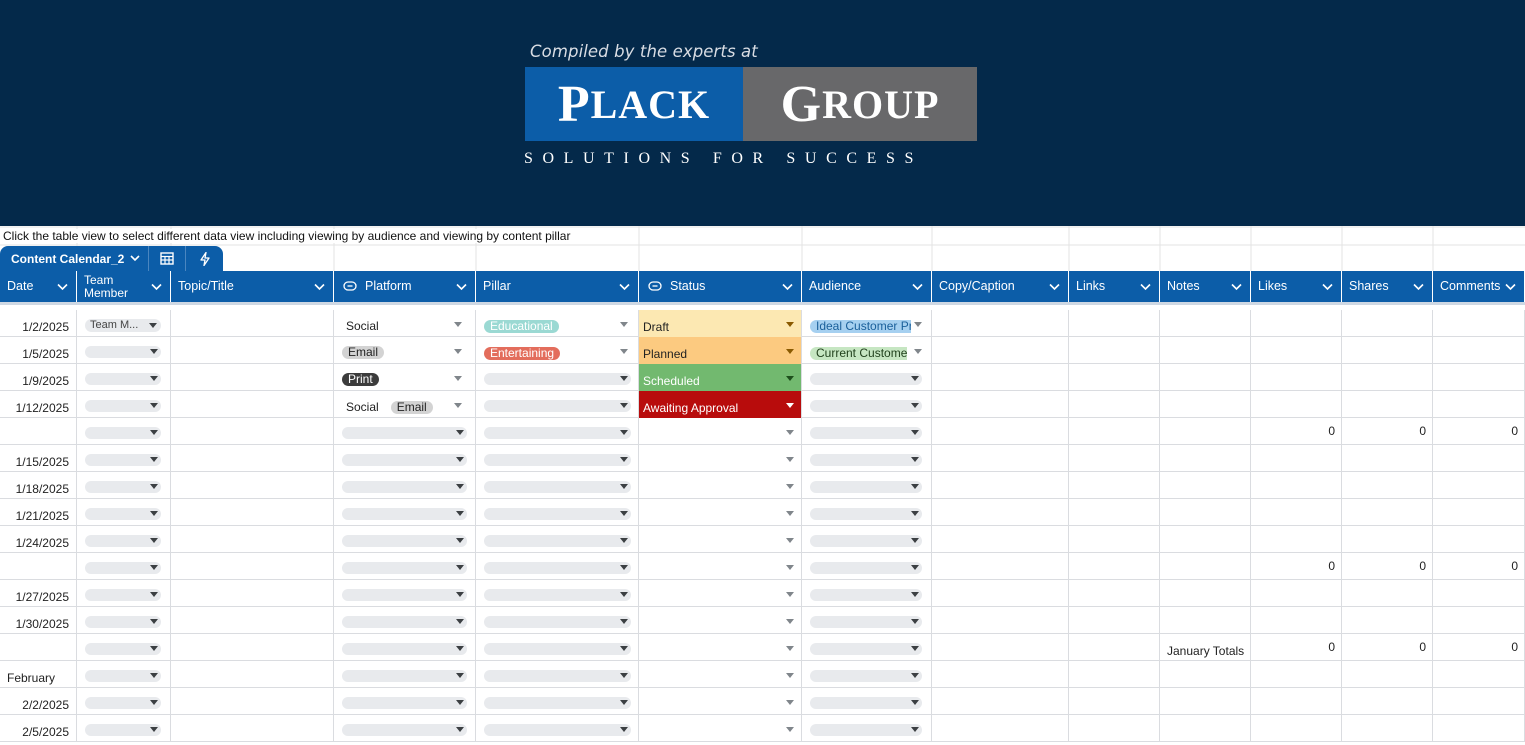  I want to click on column-header-notes: Notes, so click(1205, 286).